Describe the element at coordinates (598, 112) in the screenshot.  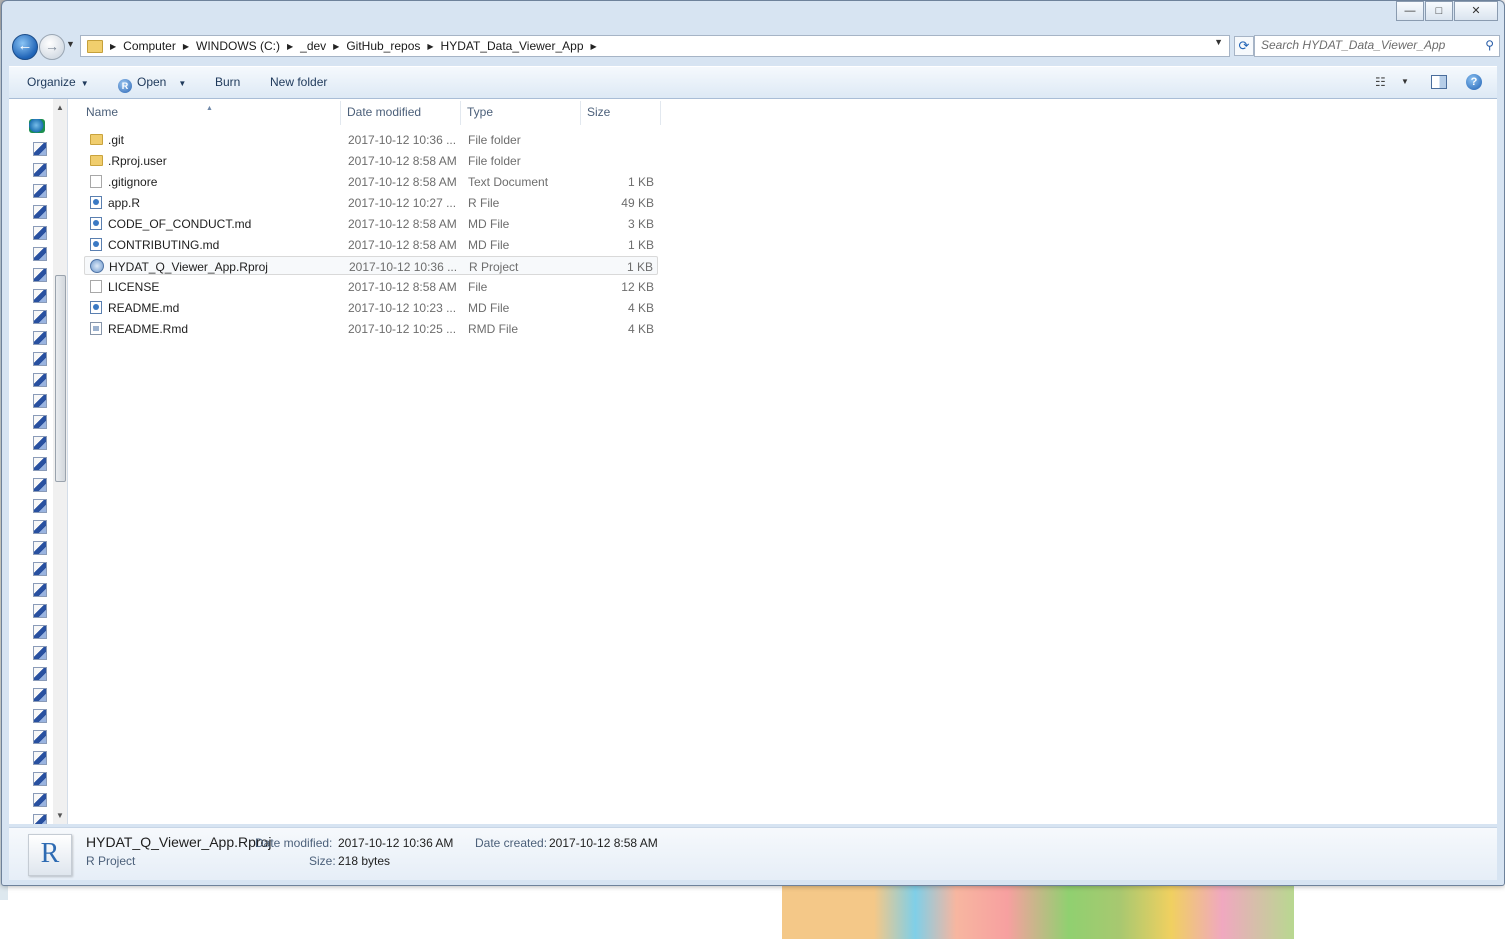
I see `column-header-size: Size` at that location.